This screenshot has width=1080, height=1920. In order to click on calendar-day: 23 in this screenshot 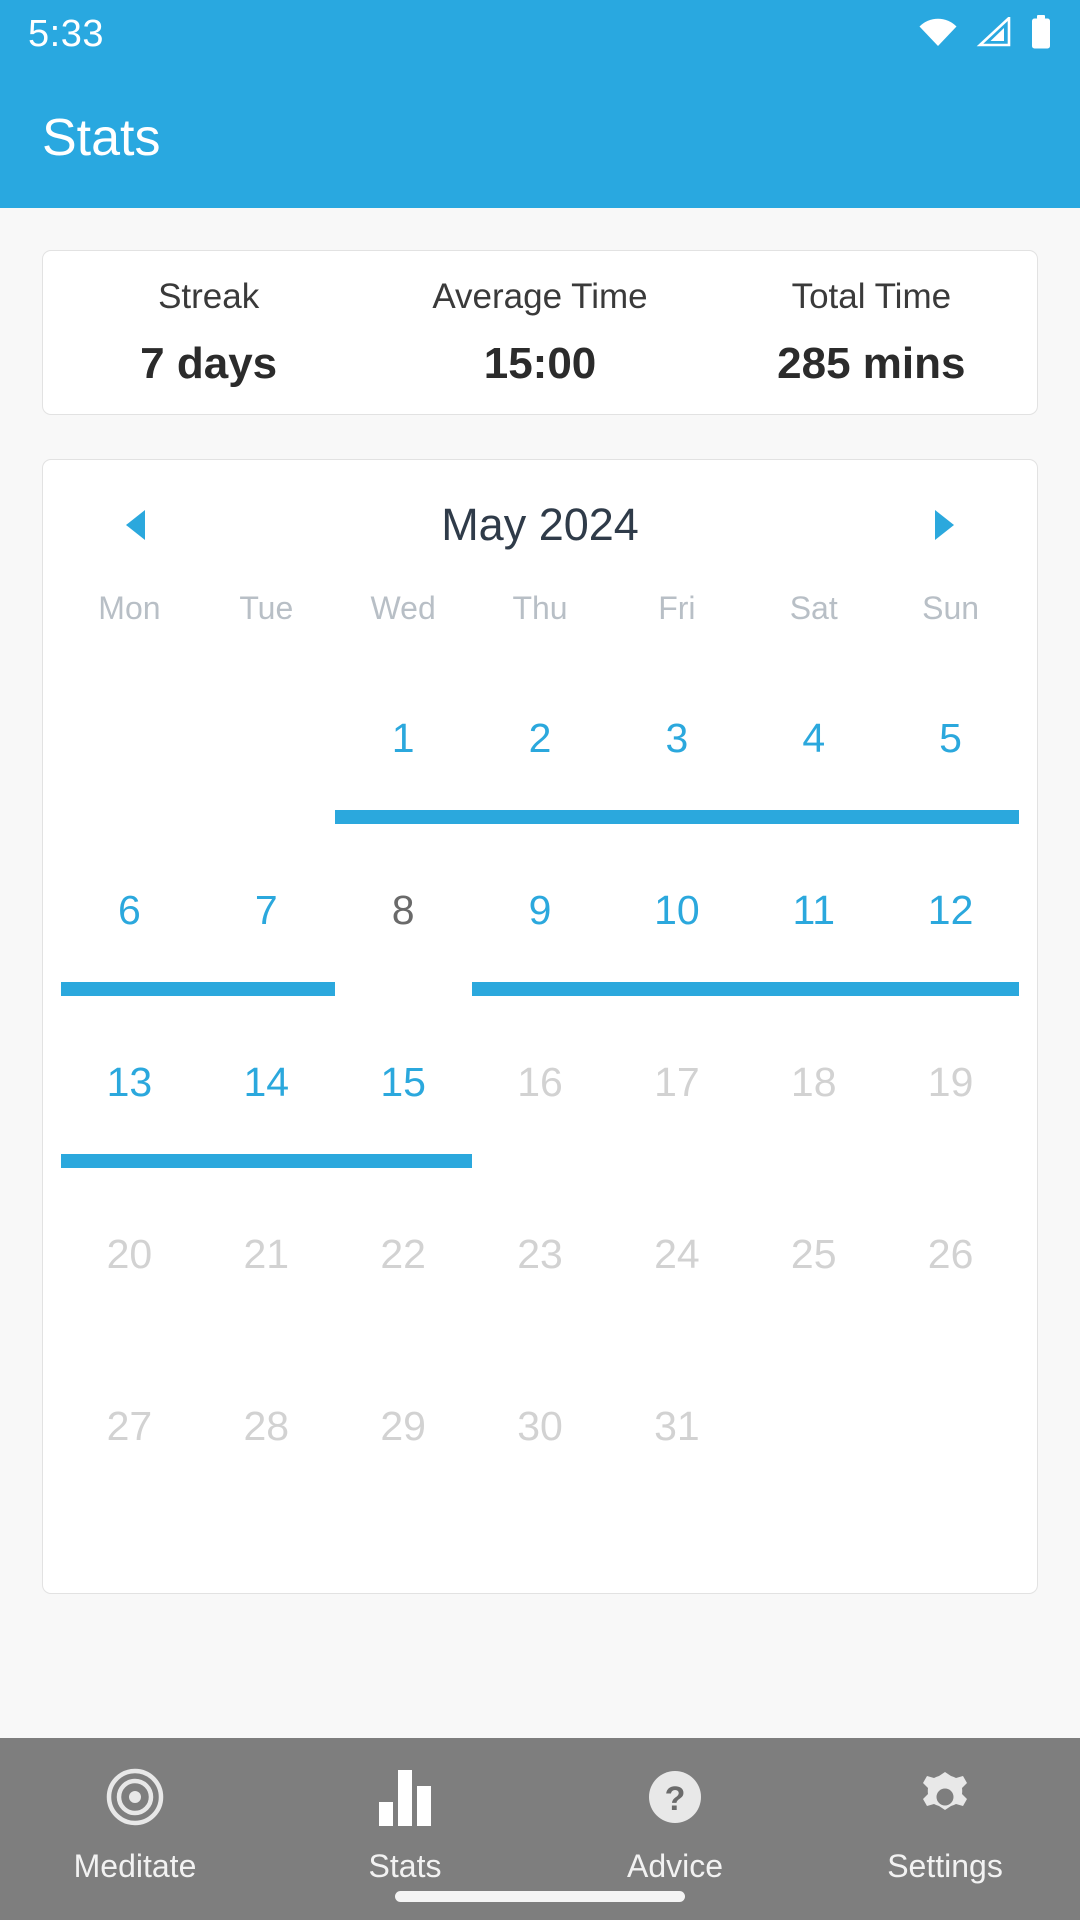, I will do `click(540, 1254)`.